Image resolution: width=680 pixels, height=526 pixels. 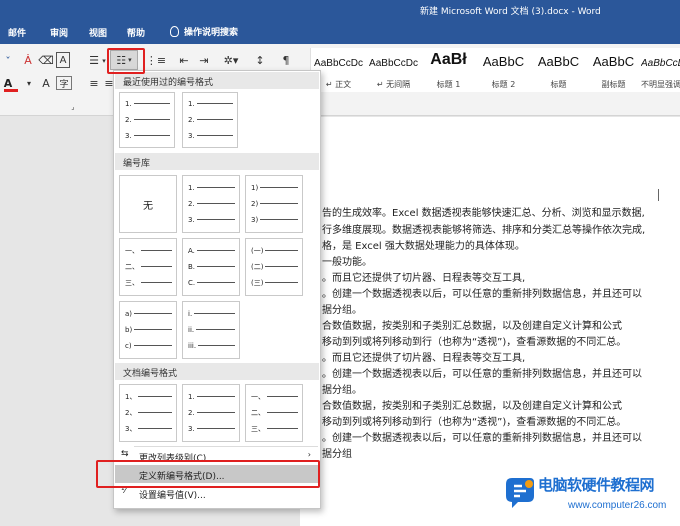 I want to click on style-preview: AaBł, so click(x=448, y=59).